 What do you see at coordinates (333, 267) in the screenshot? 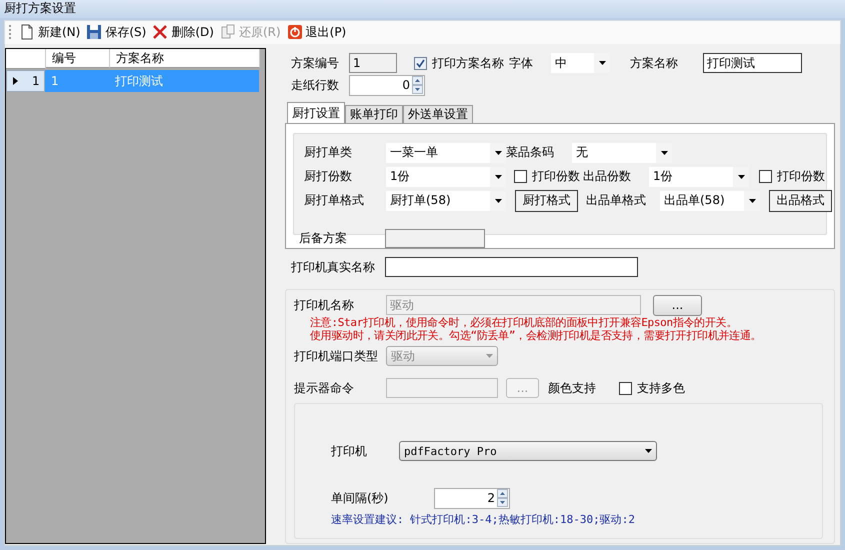
I see `field-label: 打印机真实名称` at bounding box center [333, 267].